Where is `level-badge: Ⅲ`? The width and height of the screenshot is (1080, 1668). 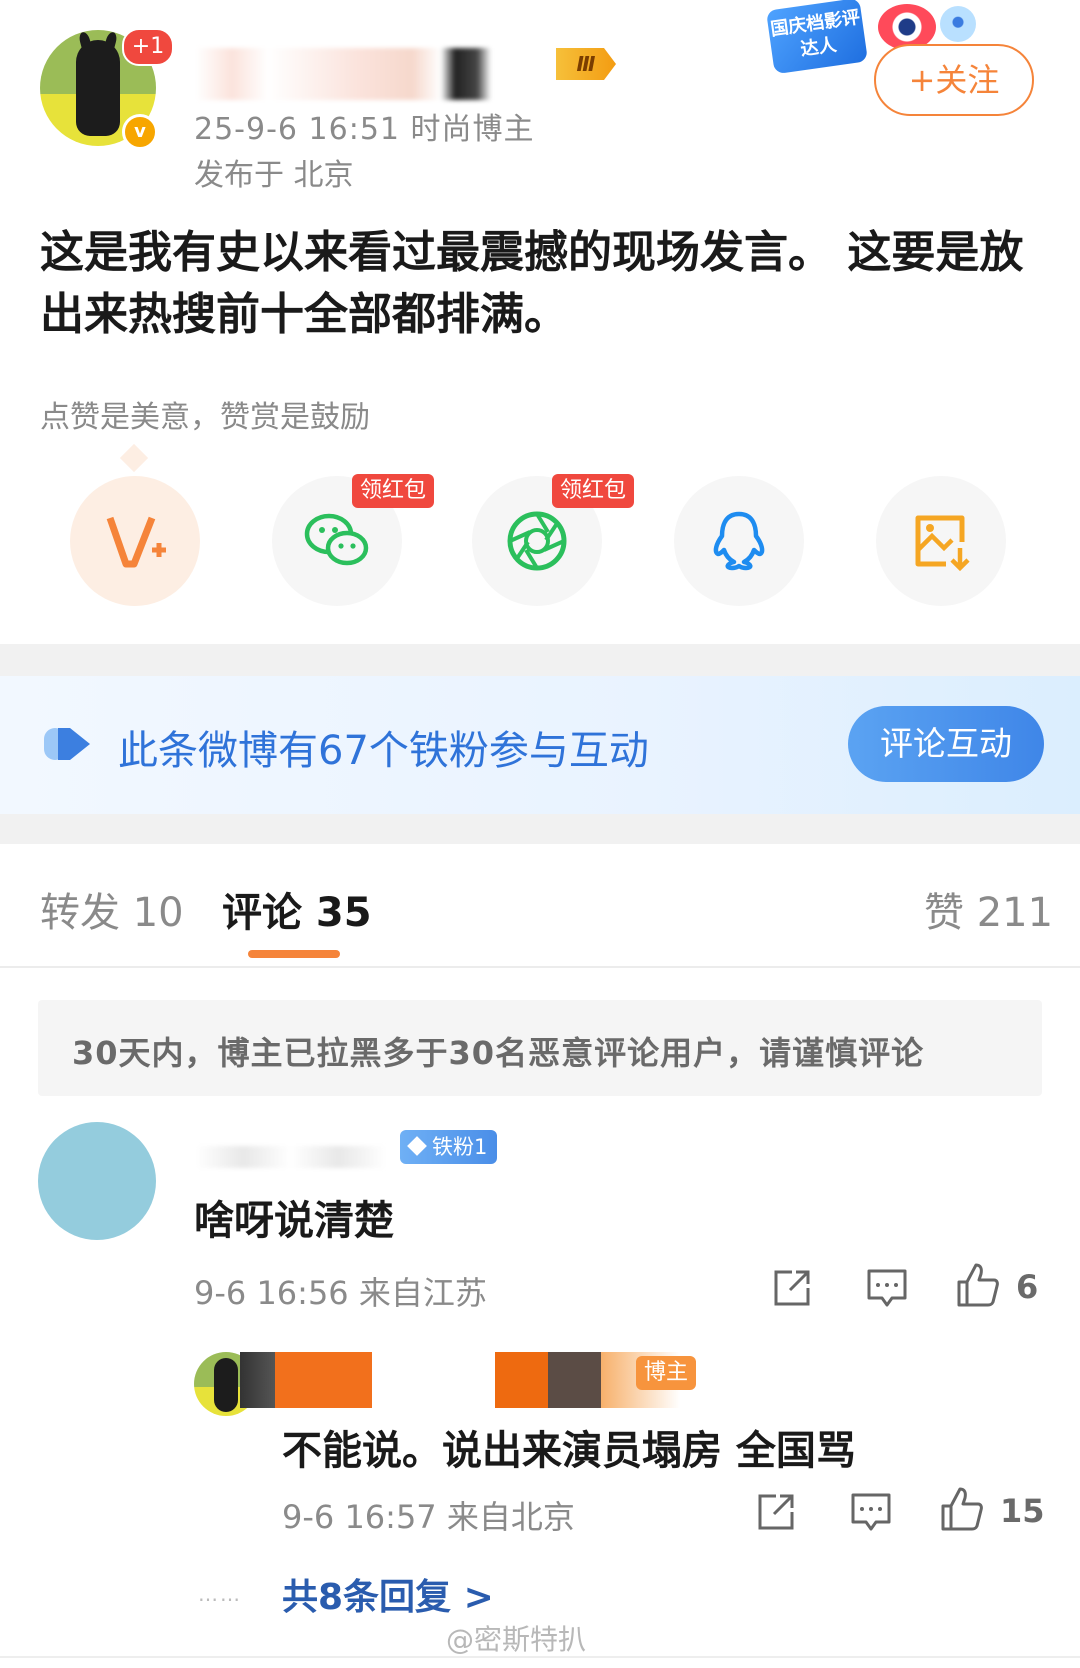
level-badge: Ⅲ is located at coordinates (586, 64).